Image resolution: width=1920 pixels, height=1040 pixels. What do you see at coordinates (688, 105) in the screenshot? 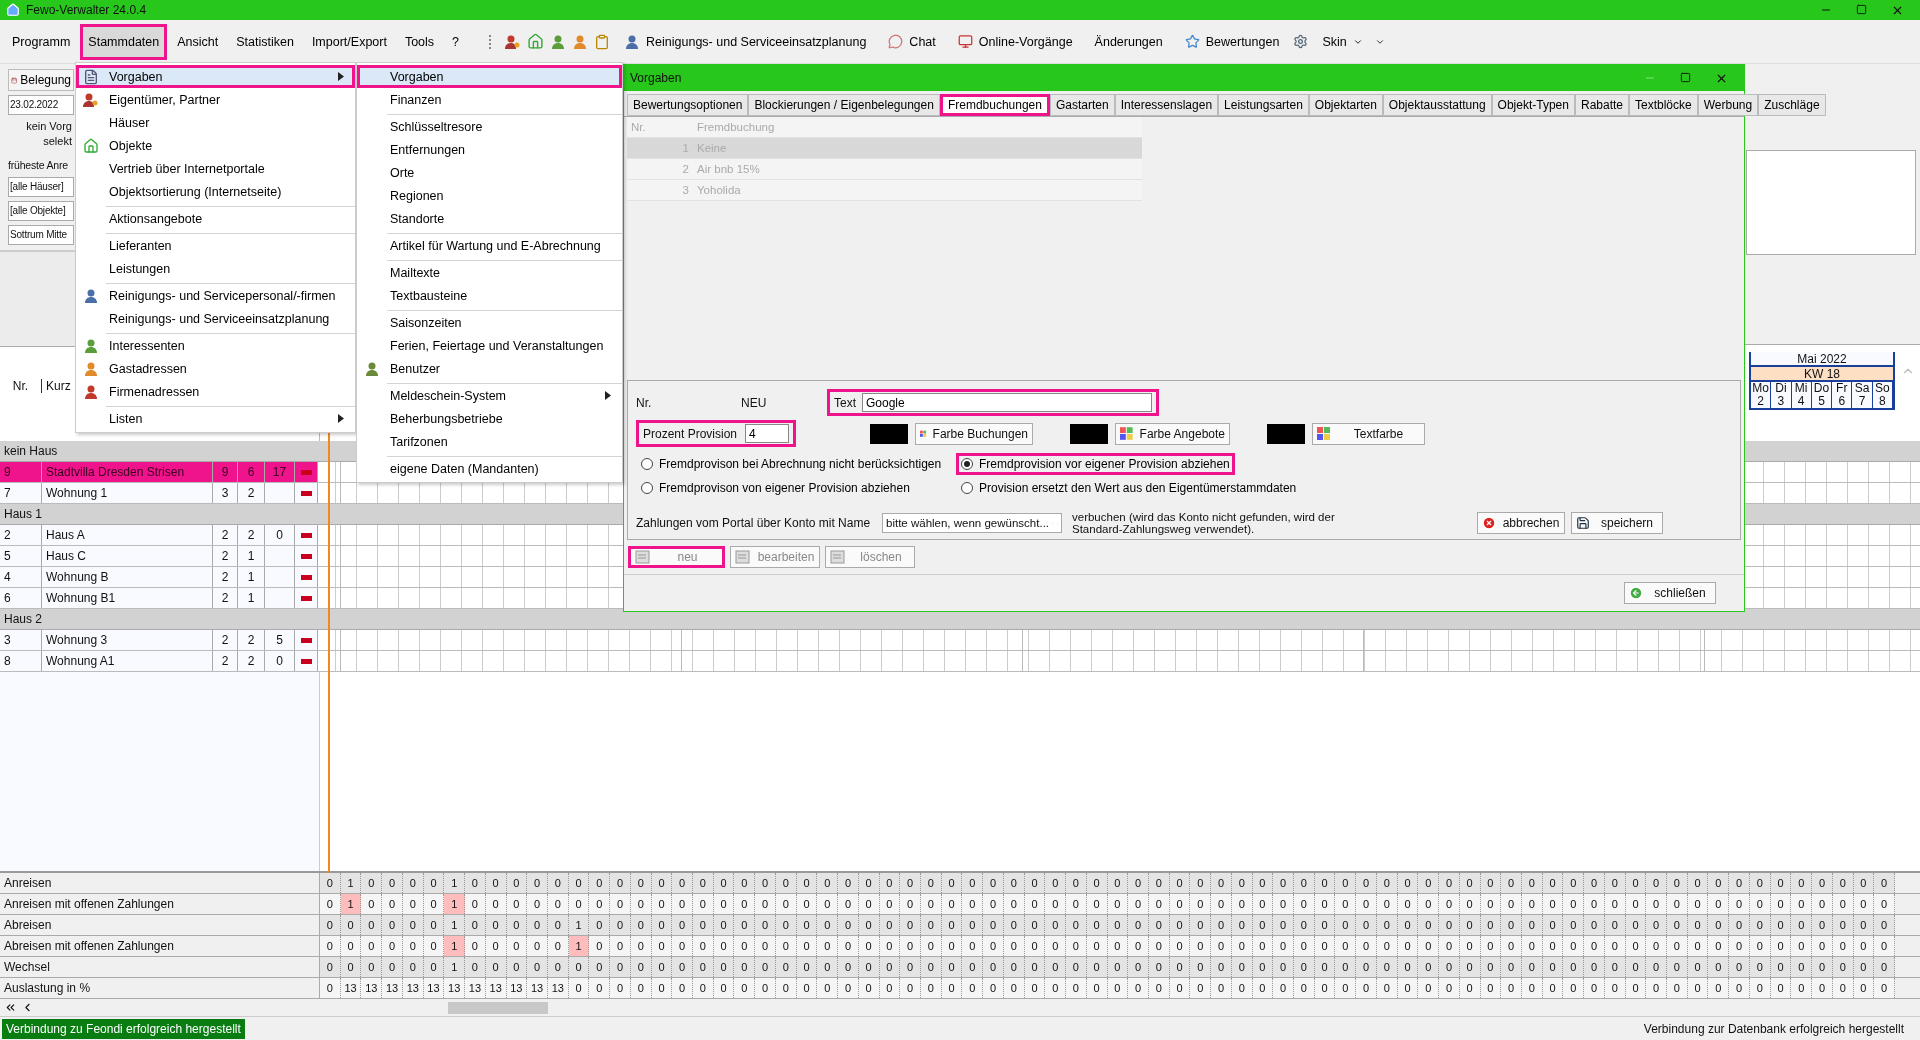
I see `tab: Bewertungsoptionen` at bounding box center [688, 105].